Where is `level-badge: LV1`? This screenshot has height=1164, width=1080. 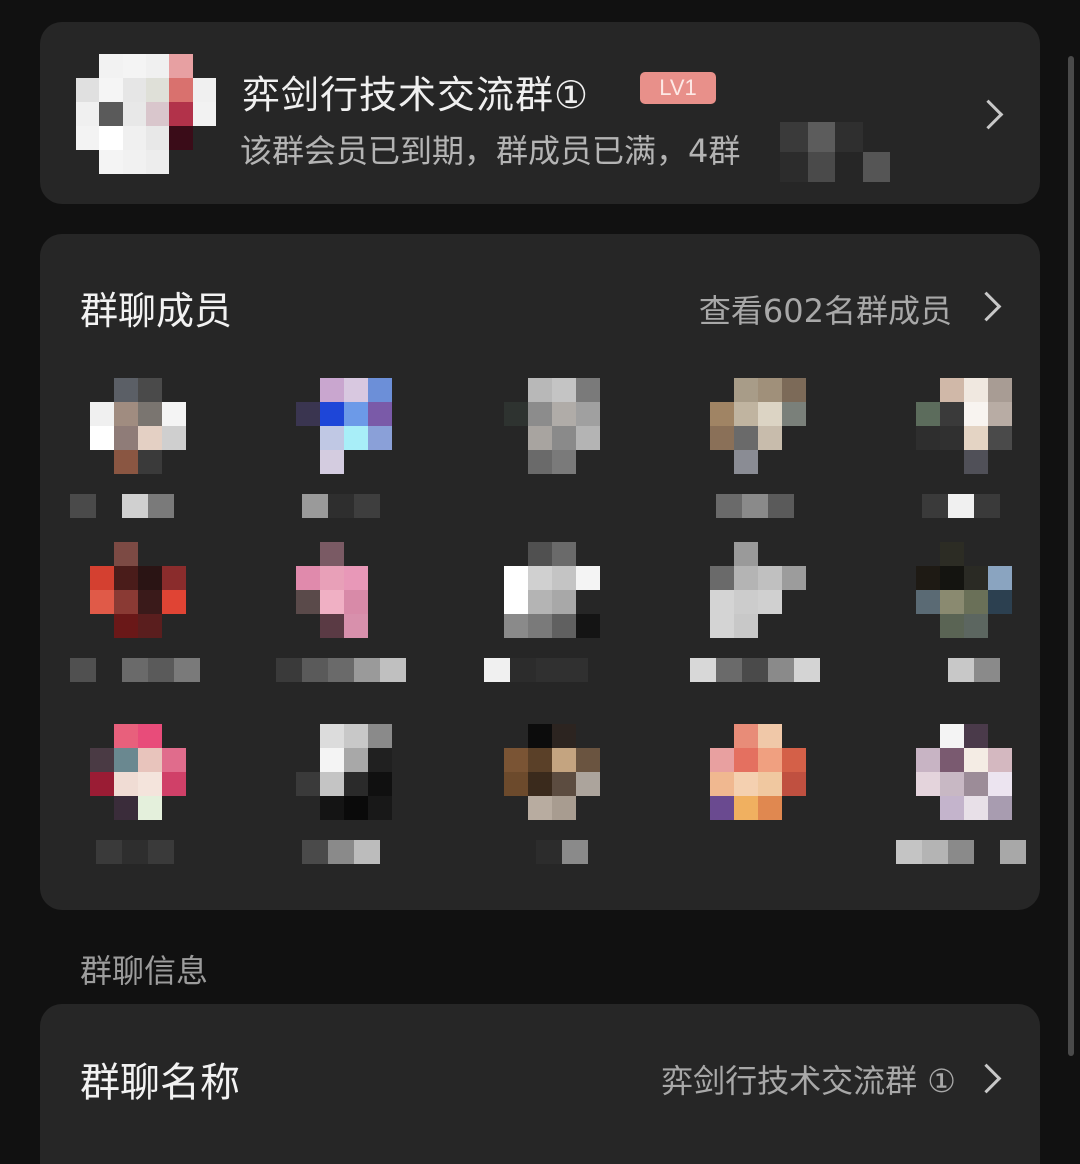
level-badge: LV1 is located at coordinates (678, 88).